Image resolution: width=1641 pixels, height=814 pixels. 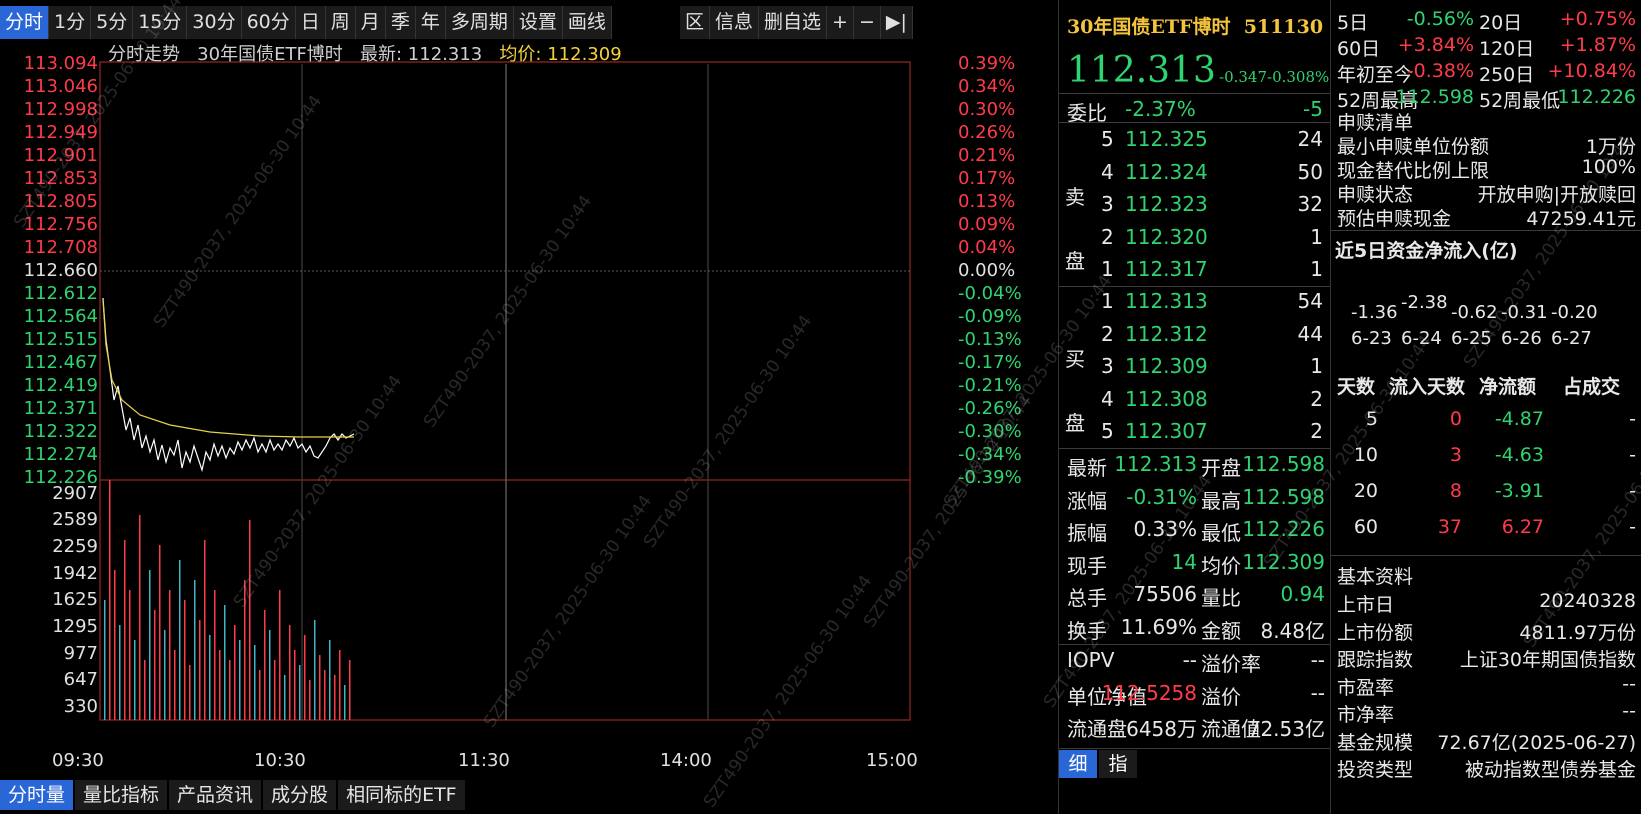 I want to click on latest-value: 112.313, so click(x=445, y=54).